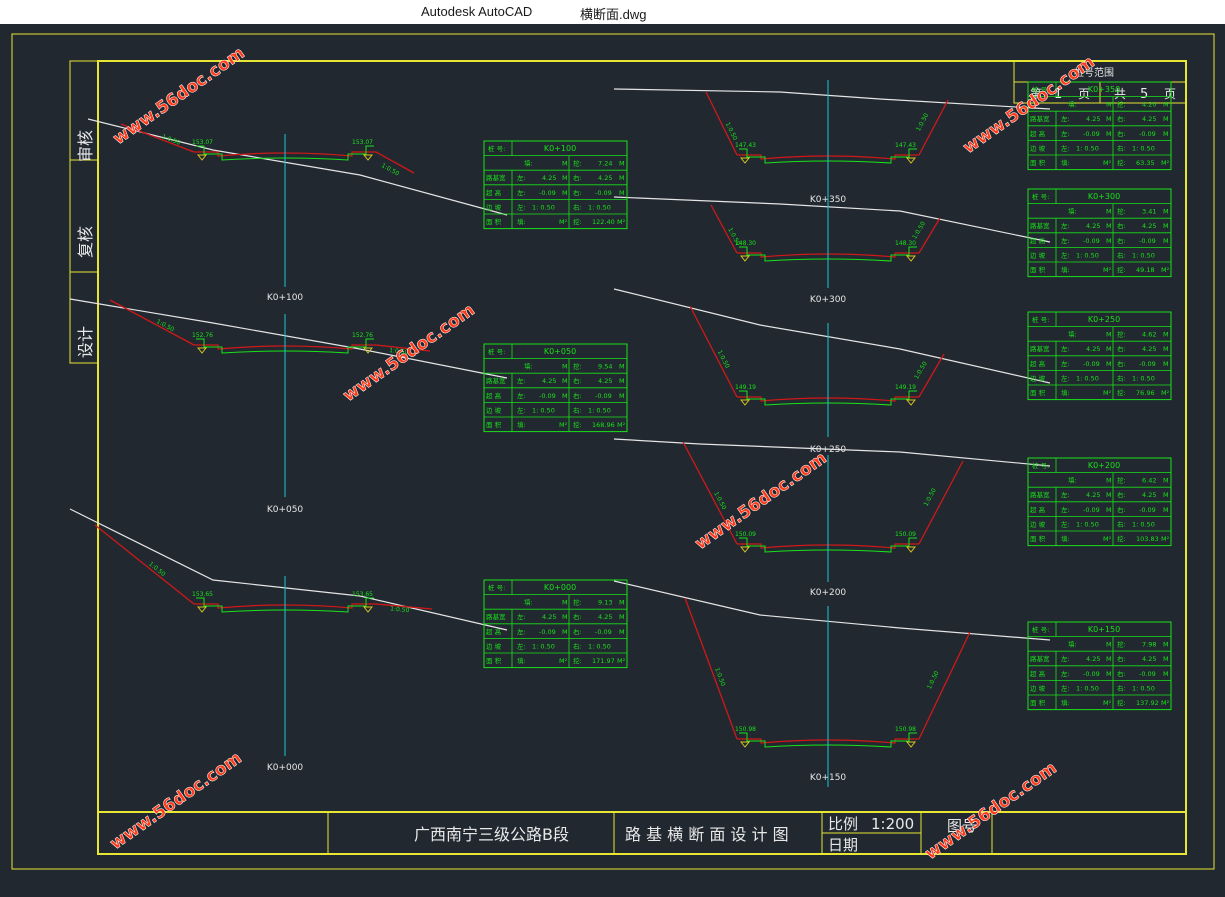 Image resolution: width=1225 pixels, height=897 pixels. Describe the element at coordinates (285, 298) in the screenshot. I see `station-label: K0+100` at that location.